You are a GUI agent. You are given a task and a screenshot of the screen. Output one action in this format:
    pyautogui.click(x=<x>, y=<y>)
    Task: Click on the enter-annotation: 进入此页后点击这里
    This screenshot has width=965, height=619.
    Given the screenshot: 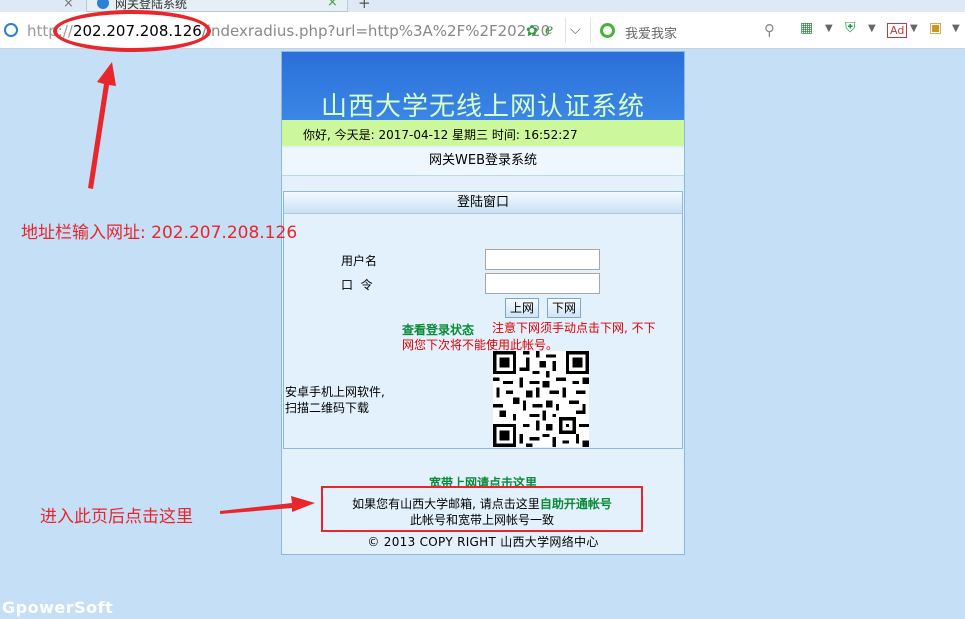 What is the action you would take?
    pyautogui.click(x=116, y=517)
    